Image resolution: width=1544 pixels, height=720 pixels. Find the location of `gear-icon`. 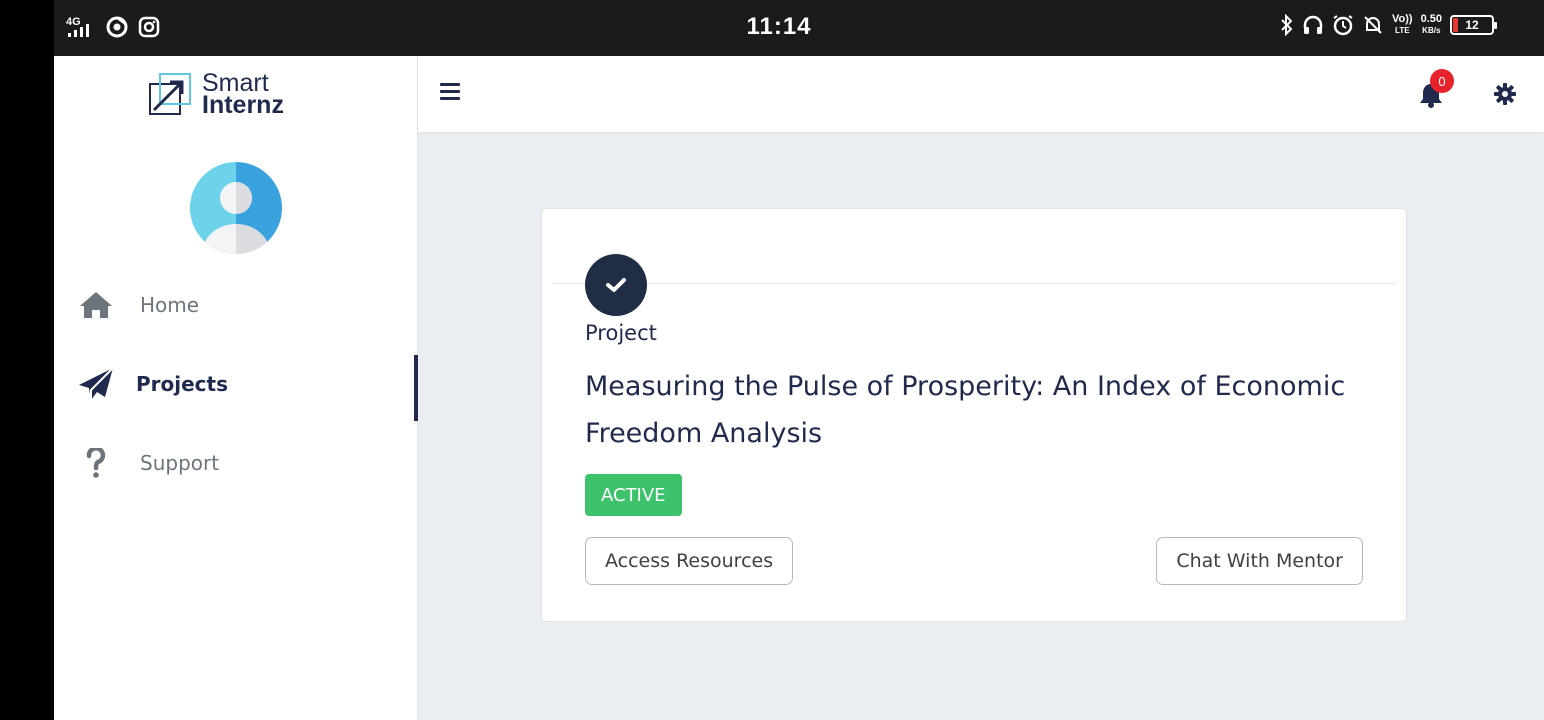

gear-icon is located at coordinates (1505, 94).